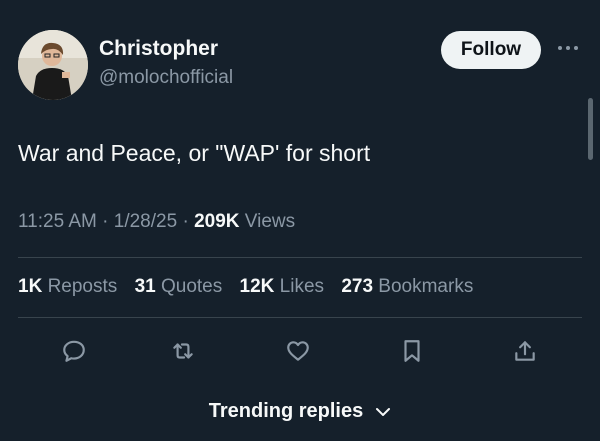  I want to click on author-handle: @molochofficial, so click(166, 78).